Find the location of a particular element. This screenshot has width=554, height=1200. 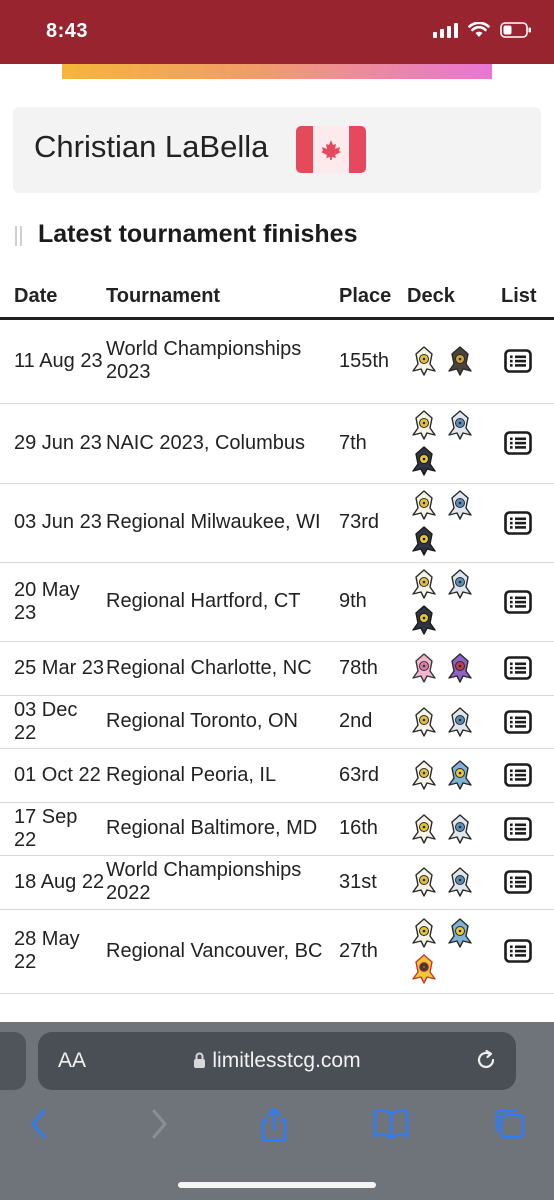

row-date: 28 May 22 is located at coordinates (52, 951).